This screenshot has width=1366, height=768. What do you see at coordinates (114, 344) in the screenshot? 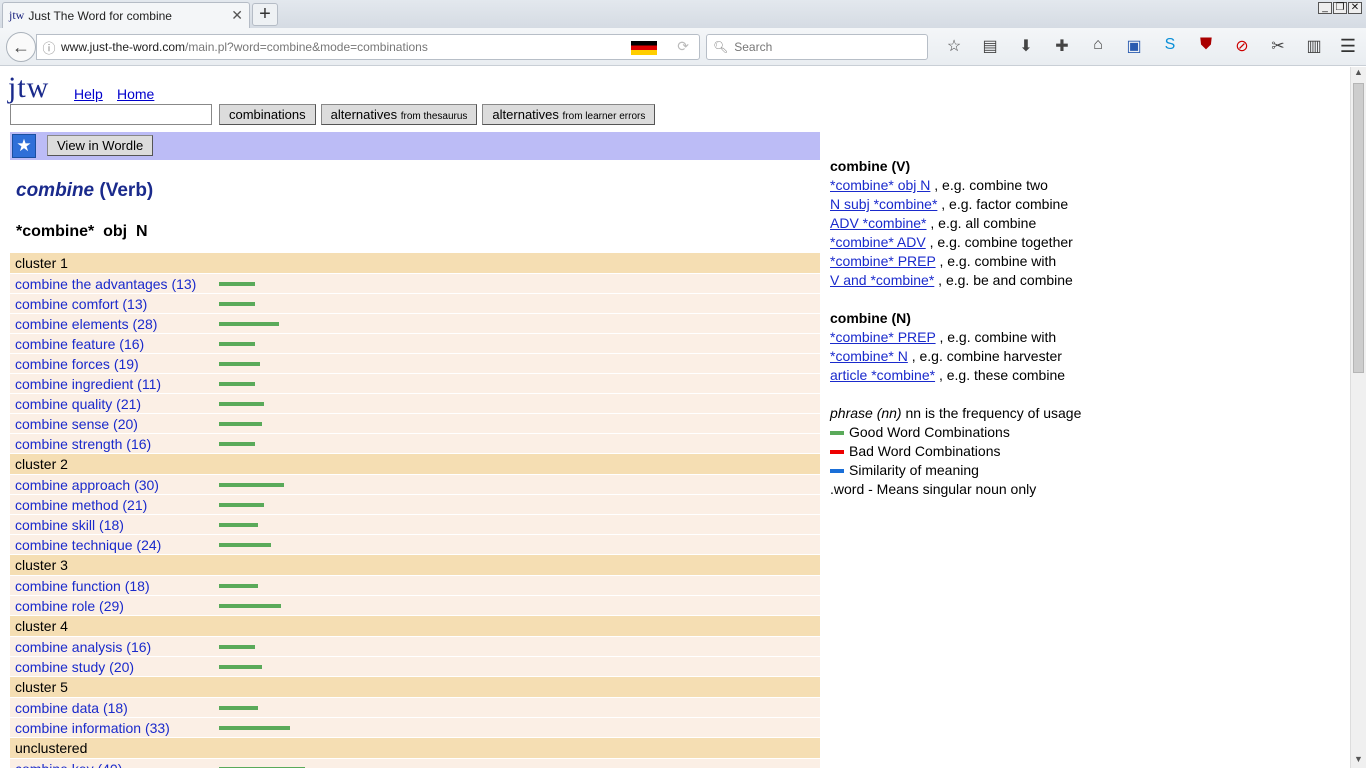
I see `combination-link: combine feature (16)` at bounding box center [114, 344].